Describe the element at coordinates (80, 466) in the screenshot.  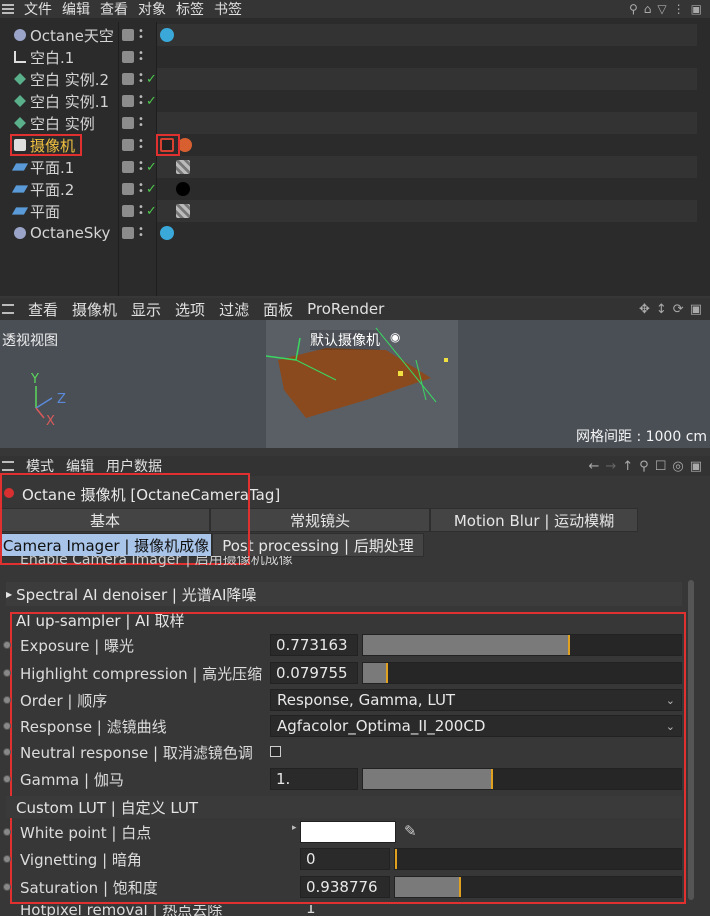
I see `menu-edit: 编辑` at that location.